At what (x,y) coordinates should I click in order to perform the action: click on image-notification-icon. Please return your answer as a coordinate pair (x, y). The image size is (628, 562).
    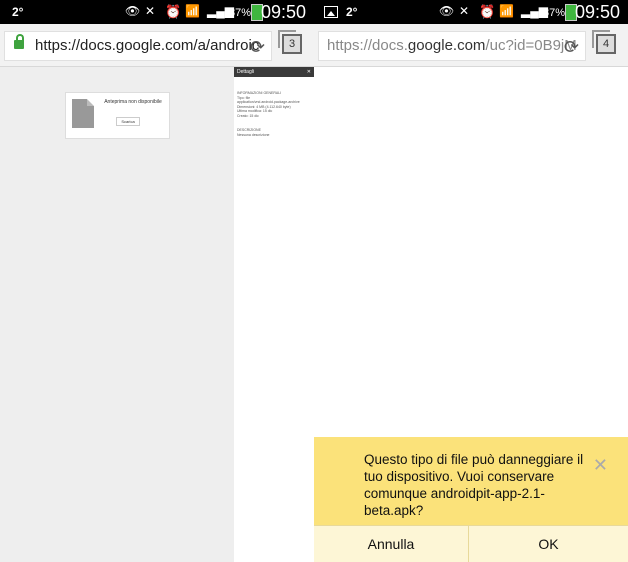
    Looking at the image, I should click on (331, 12).